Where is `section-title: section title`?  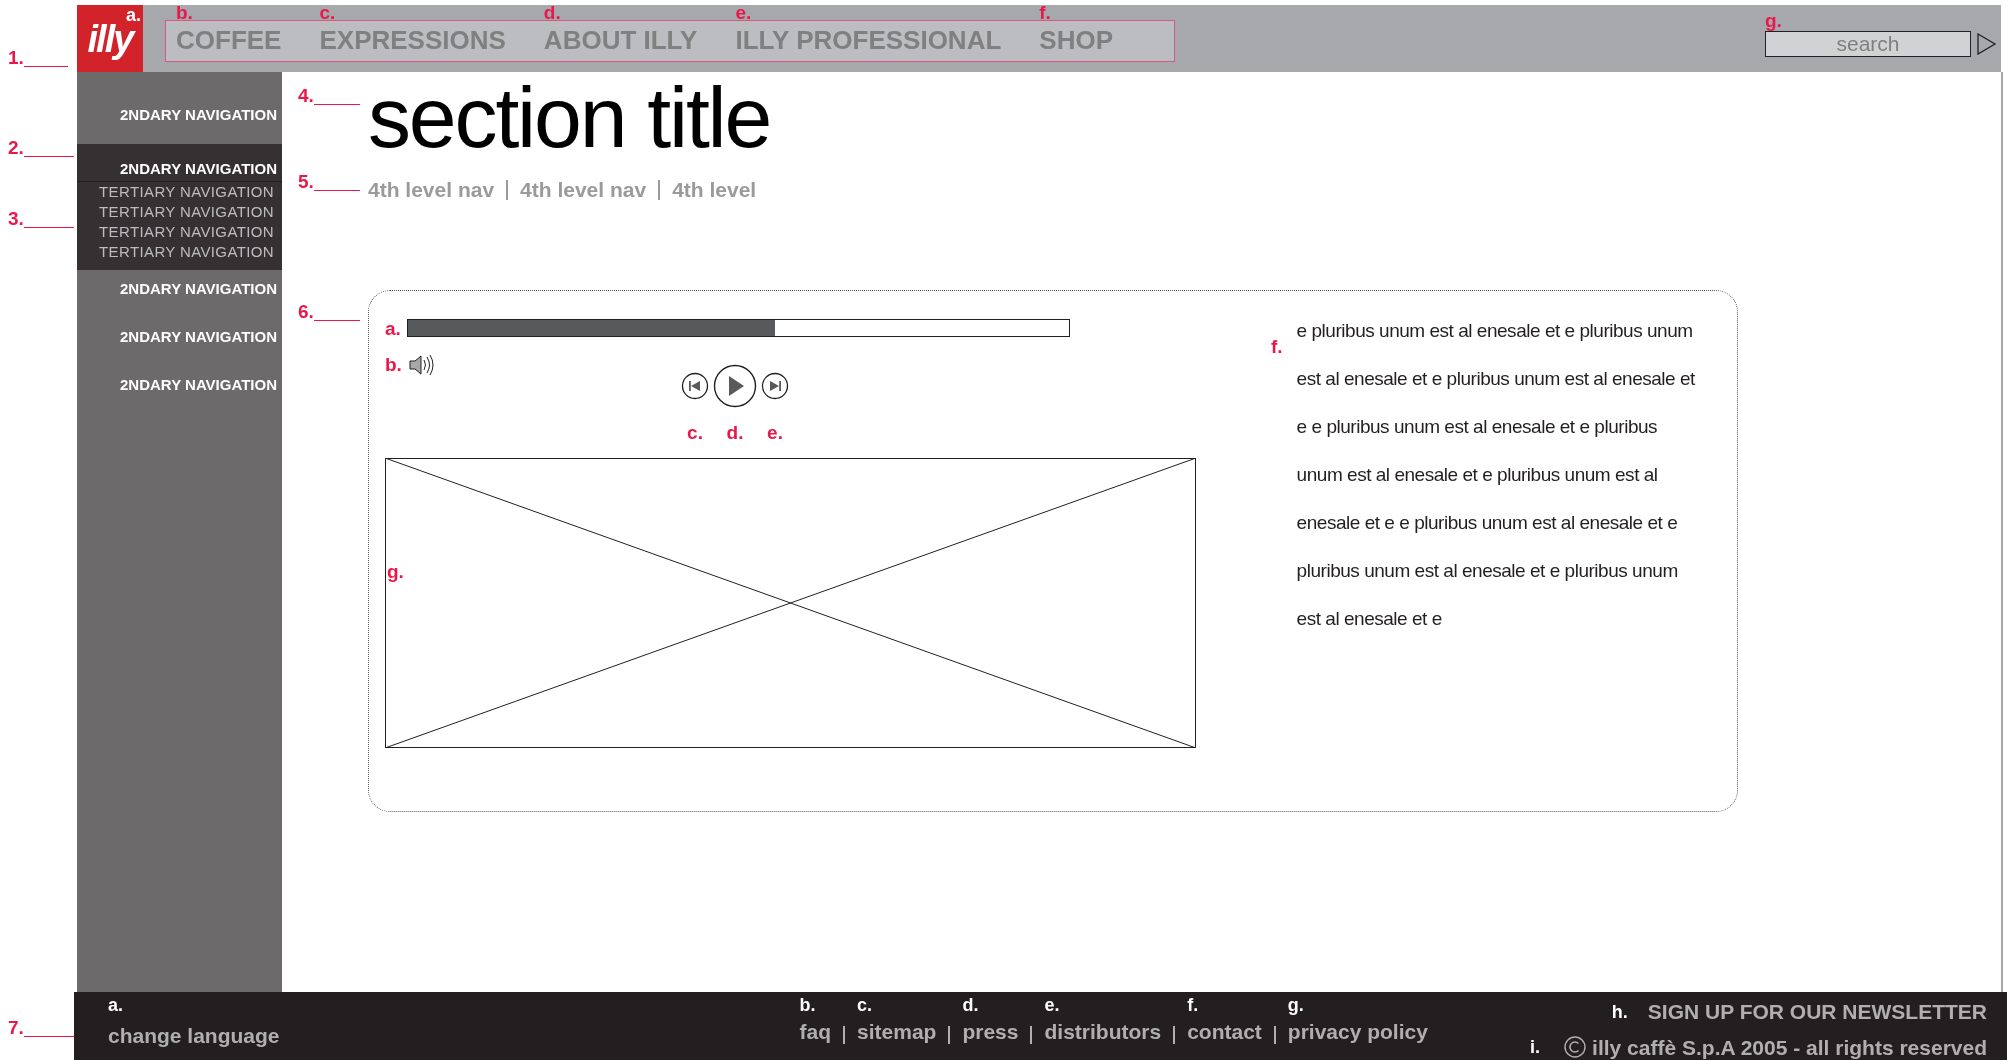 section-title: section title is located at coordinates (570, 117).